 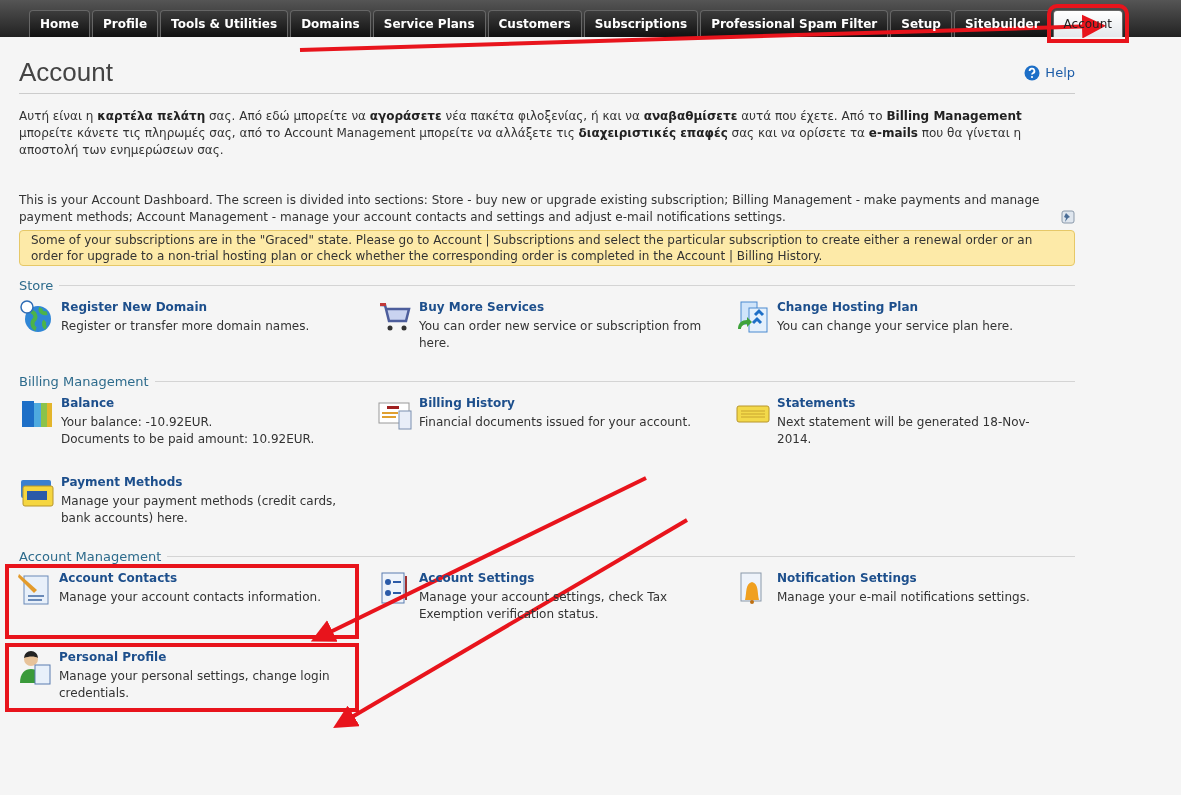 What do you see at coordinates (186, 326) in the screenshot?
I see `item-description: Register or transfer more domain names.` at bounding box center [186, 326].